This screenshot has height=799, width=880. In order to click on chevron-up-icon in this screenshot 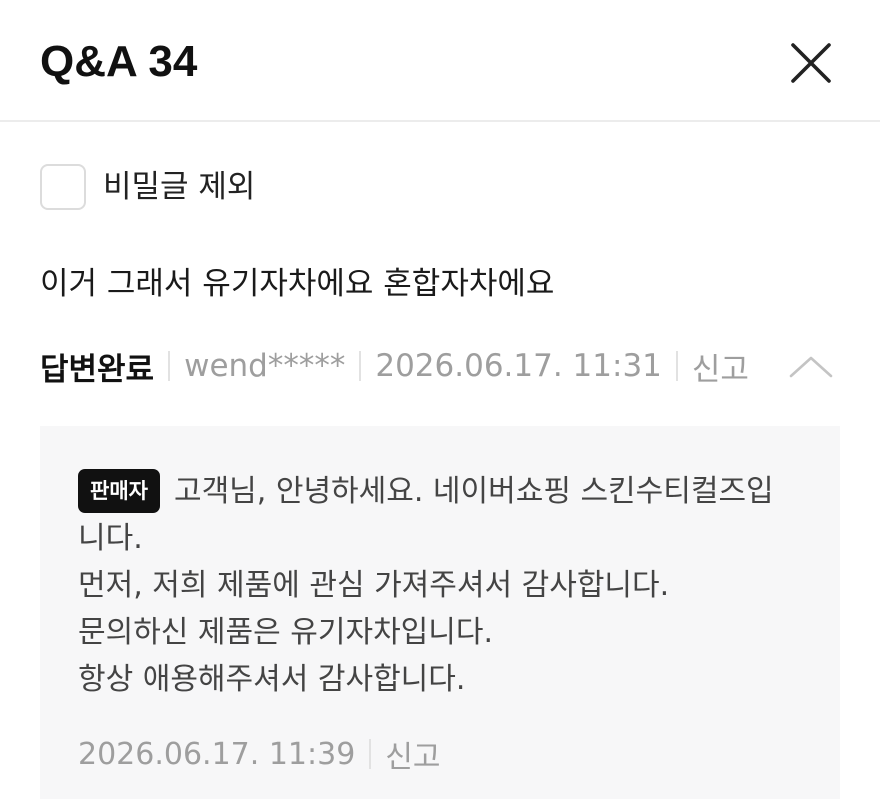, I will do `click(811, 367)`.